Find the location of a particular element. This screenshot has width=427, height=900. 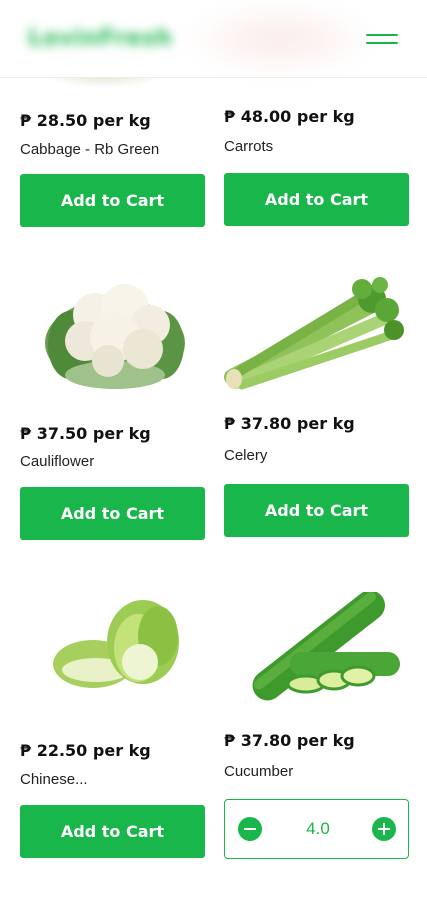

product-price: ₱ 22.50 per kg is located at coordinates (85, 750).